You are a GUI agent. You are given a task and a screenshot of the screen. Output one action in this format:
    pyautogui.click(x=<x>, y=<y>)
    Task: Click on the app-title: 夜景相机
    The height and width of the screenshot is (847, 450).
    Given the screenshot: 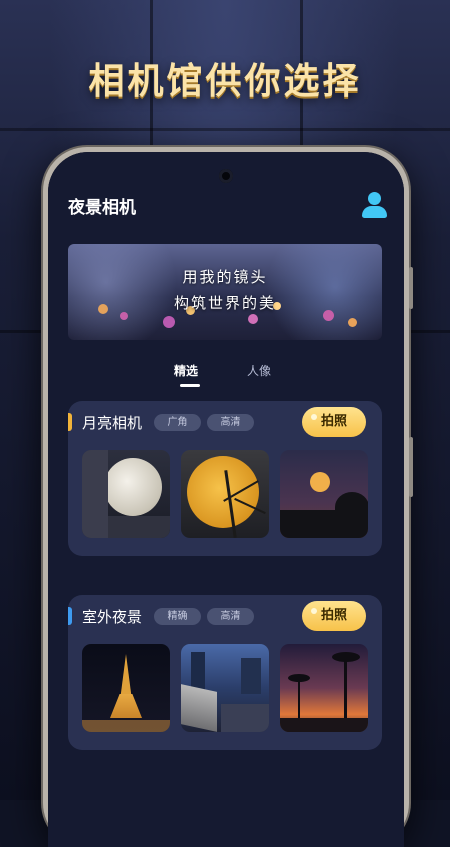 What is the action you would take?
    pyautogui.click(x=102, y=208)
    